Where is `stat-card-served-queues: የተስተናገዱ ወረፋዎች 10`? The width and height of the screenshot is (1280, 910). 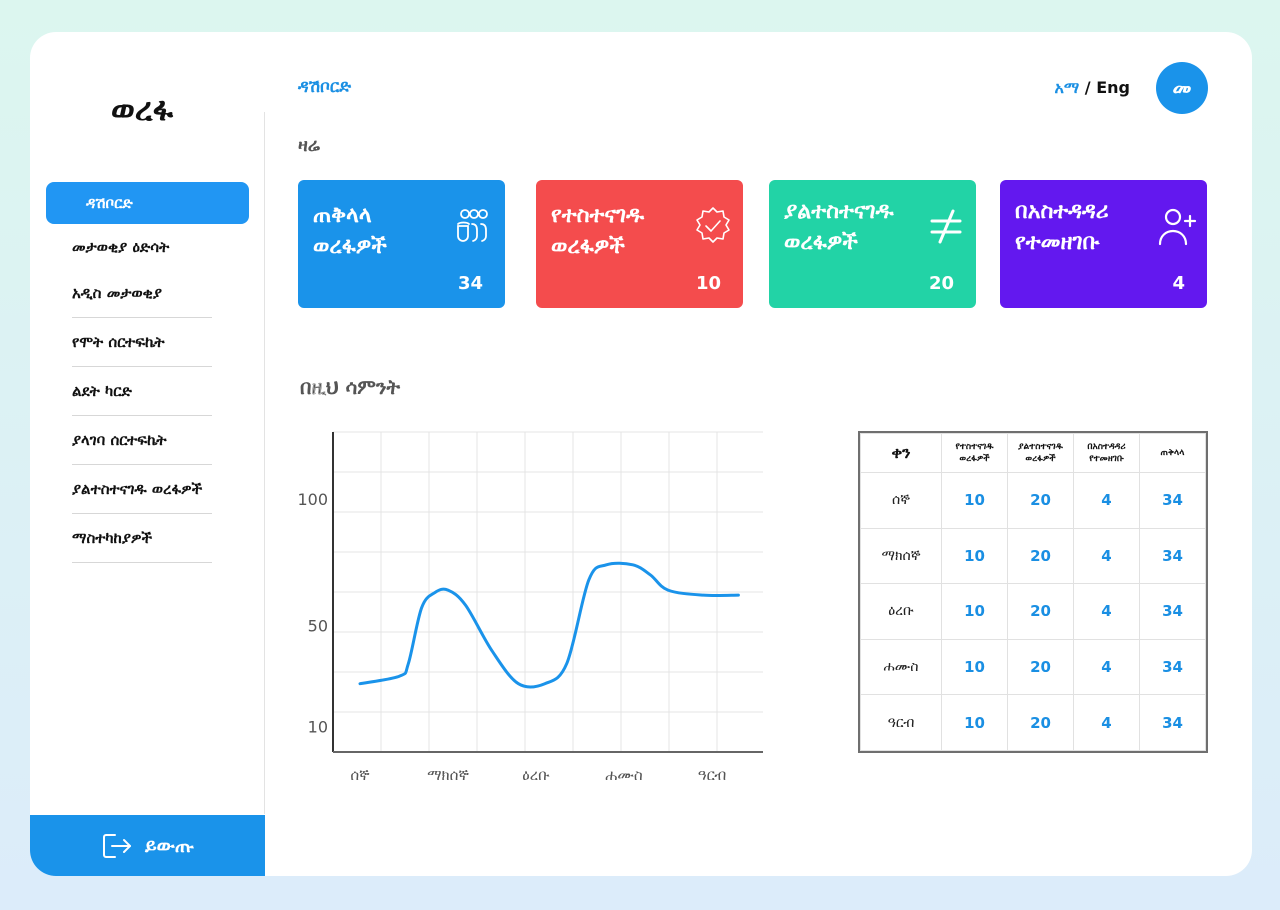
stat-card-served-queues: የተስተናገዱ ወረፋዎች 10 is located at coordinates (639, 244).